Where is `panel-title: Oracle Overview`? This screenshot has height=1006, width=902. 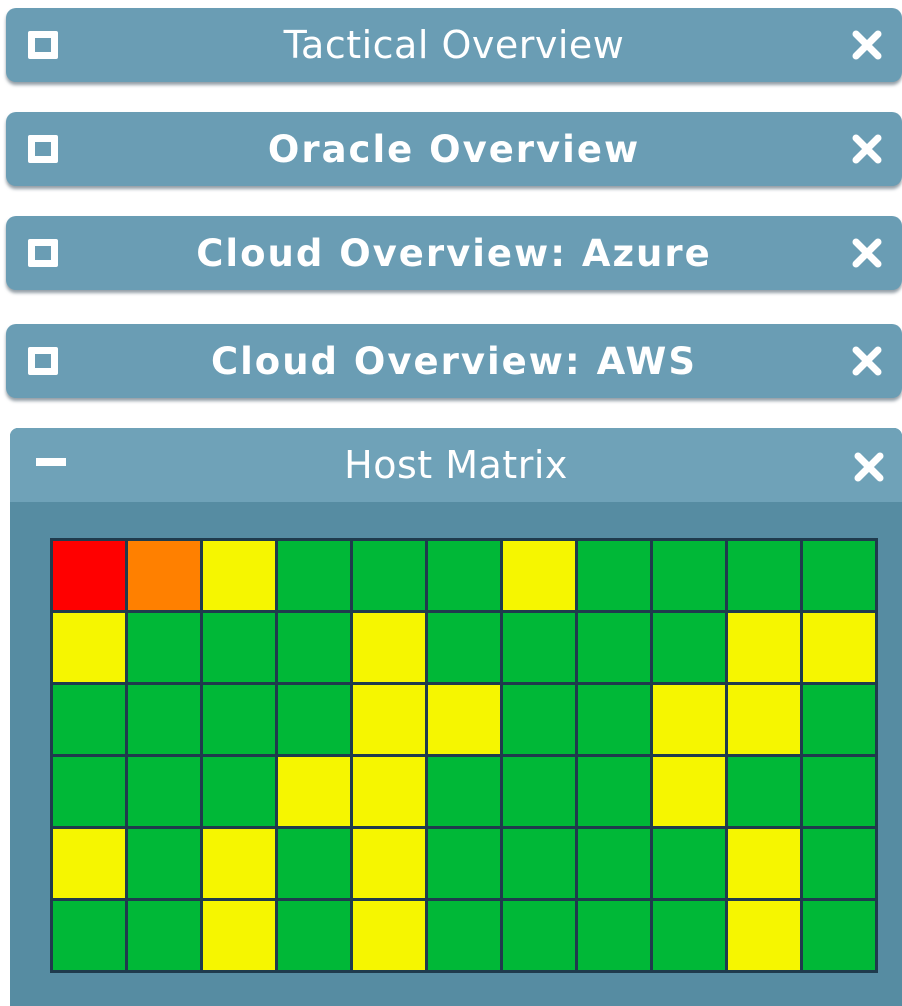
panel-title: Oracle Overview is located at coordinates (454, 149).